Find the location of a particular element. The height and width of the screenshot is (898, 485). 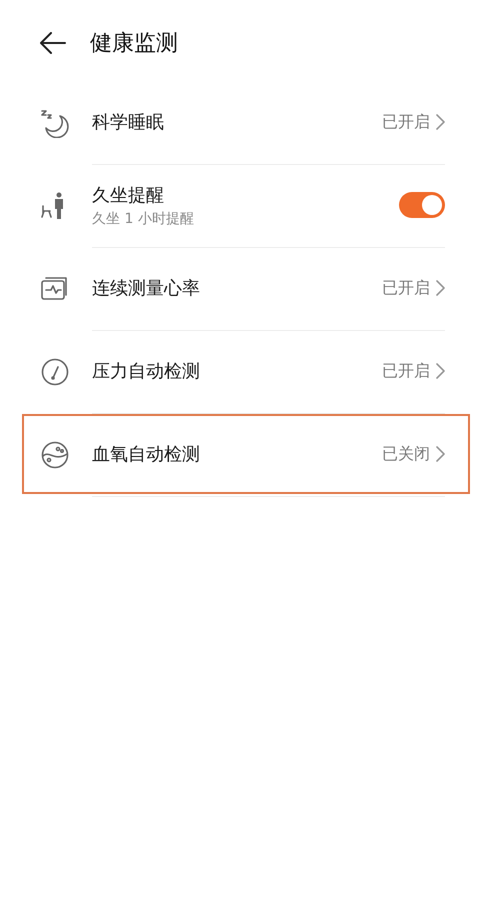

moon-icon is located at coordinates (55, 123).